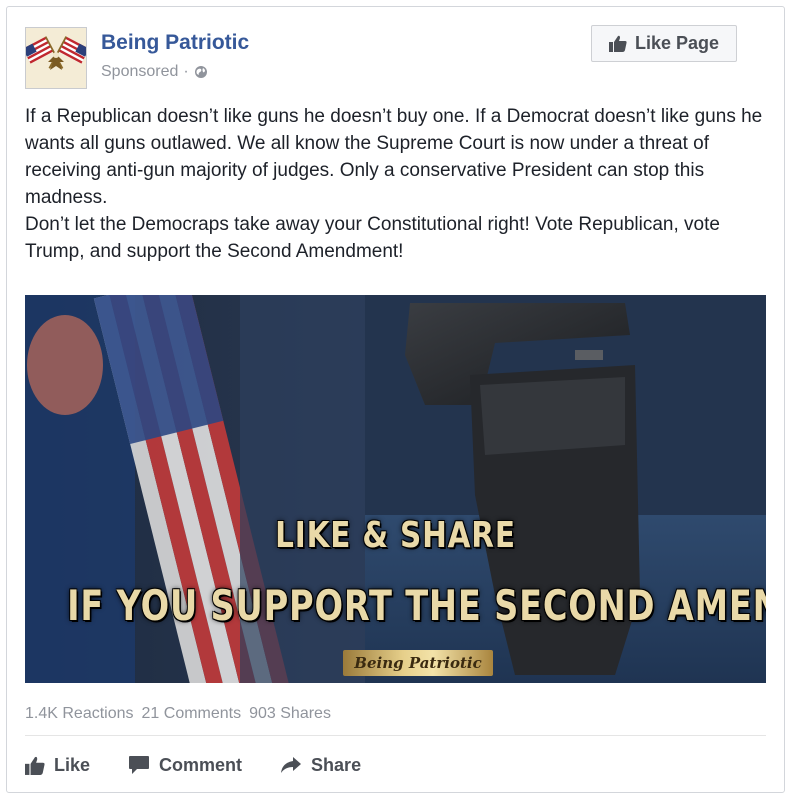 This screenshot has height=800, width=793. Describe the element at coordinates (677, 43) in the screenshot. I see `like-page-label: Like Page` at that location.